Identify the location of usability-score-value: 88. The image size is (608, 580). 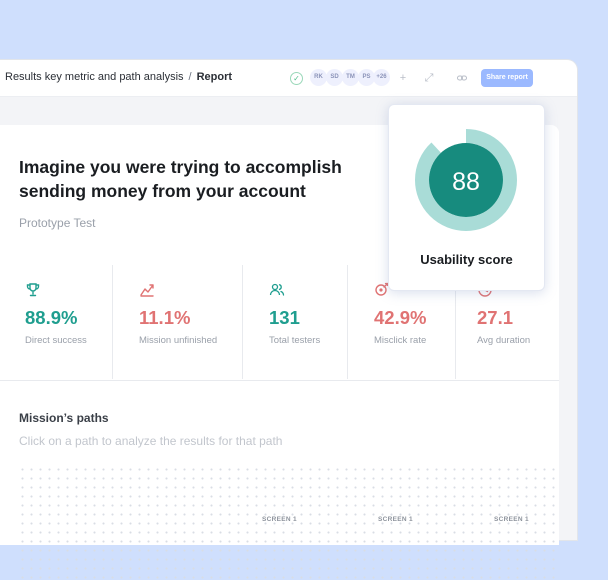
(466, 182).